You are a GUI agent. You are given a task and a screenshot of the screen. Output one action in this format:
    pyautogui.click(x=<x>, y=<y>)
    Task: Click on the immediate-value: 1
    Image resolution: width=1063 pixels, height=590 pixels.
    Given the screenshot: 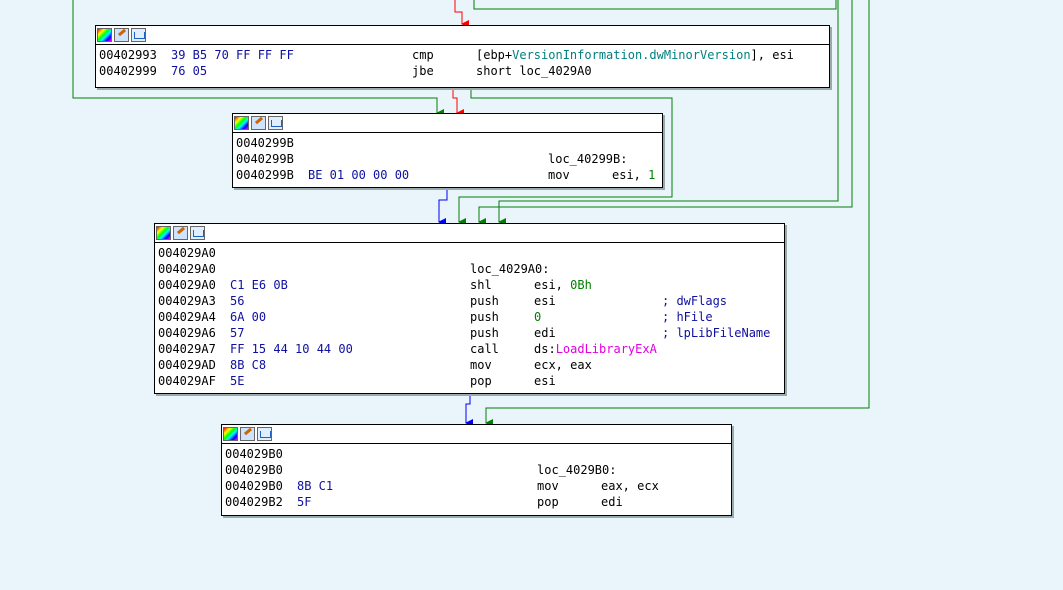 What is the action you would take?
    pyautogui.click(x=652, y=175)
    